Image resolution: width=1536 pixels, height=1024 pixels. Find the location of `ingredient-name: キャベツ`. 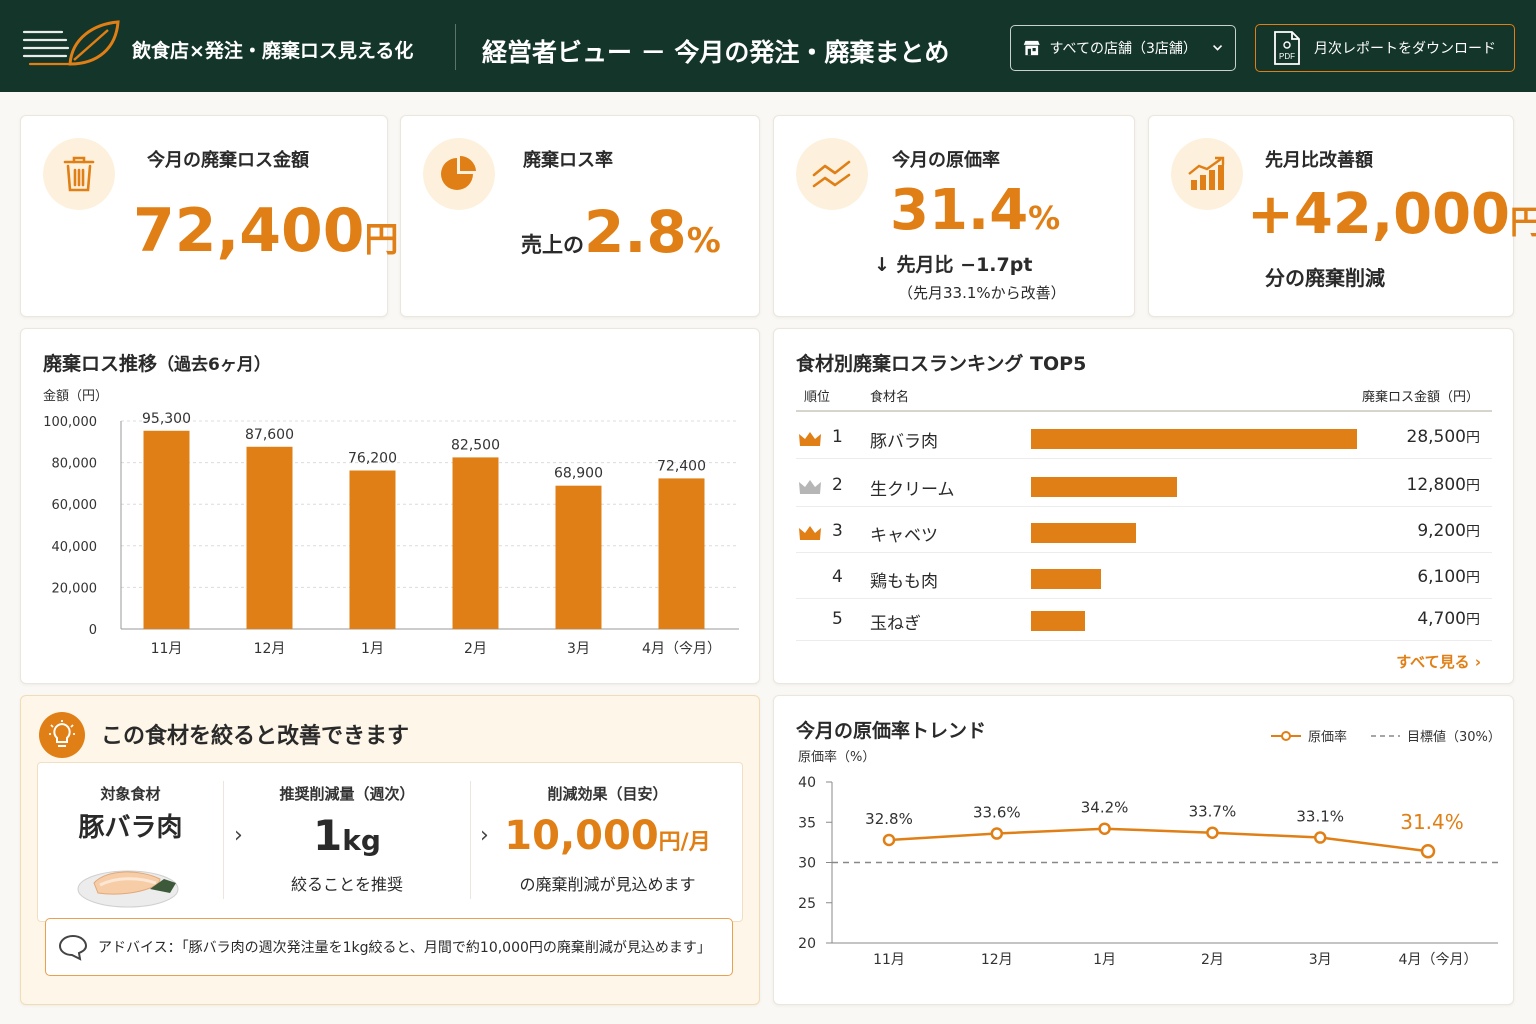

ingredient-name: キャベツ is located at coordinates (904, 536).